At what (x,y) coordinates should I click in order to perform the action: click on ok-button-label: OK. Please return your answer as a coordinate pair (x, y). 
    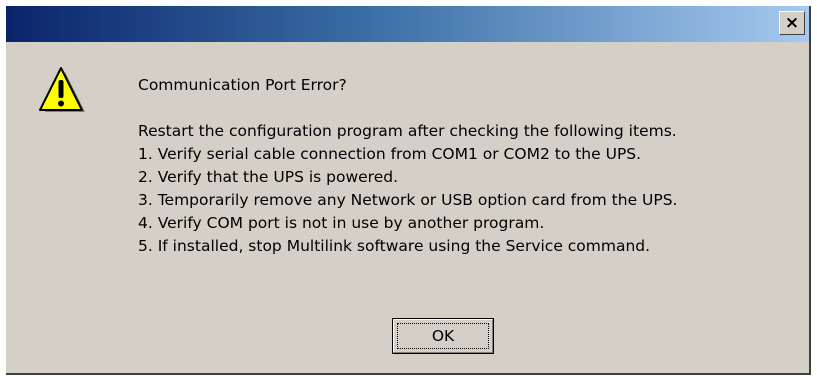
    Looking at the image, I should click on (443, 336).